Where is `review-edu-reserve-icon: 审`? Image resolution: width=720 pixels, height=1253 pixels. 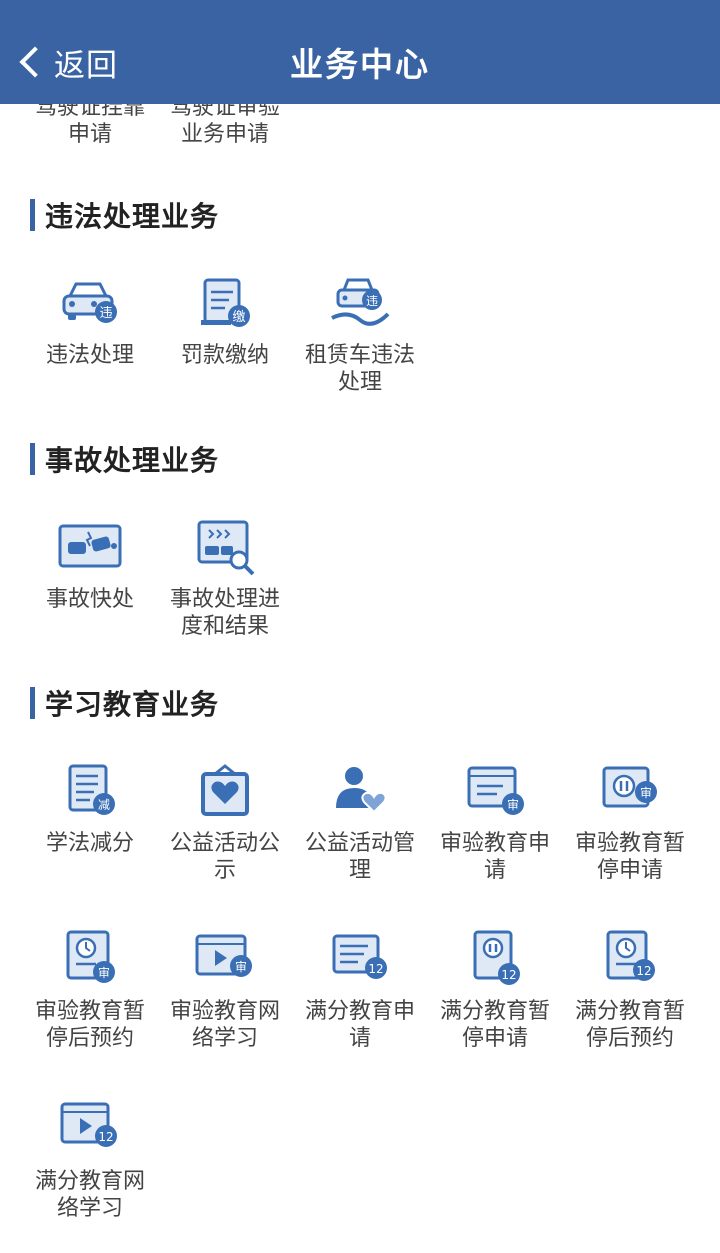
review-edu-reserve-icon: 审 is located at coordinates (90, 960).